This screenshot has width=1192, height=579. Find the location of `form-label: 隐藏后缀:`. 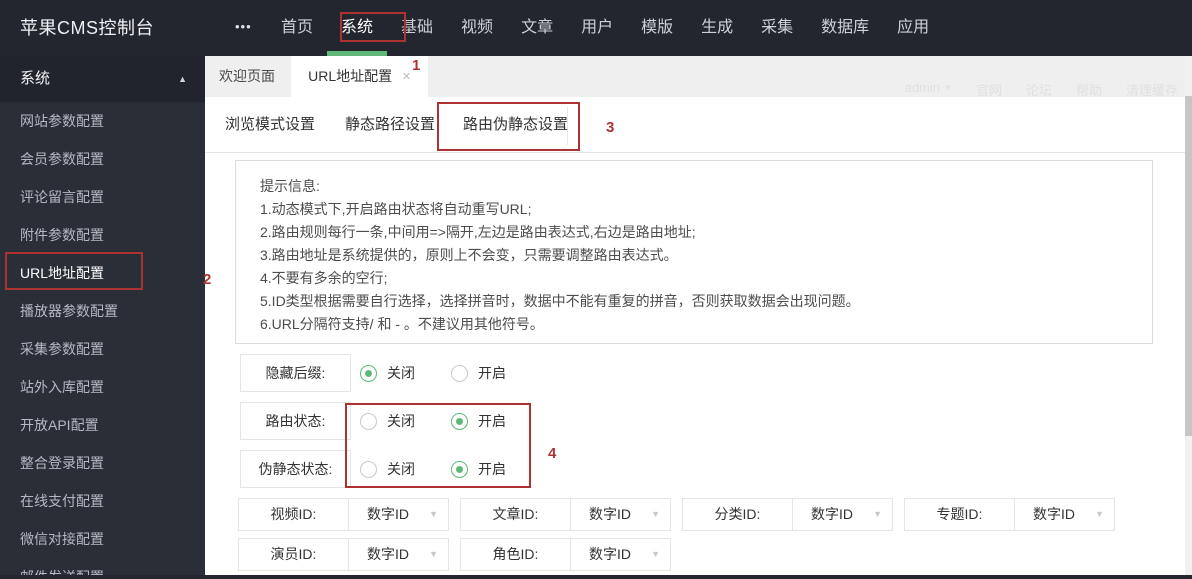

form-label: 隐藏后缀: is located at coordinates (295, 373).